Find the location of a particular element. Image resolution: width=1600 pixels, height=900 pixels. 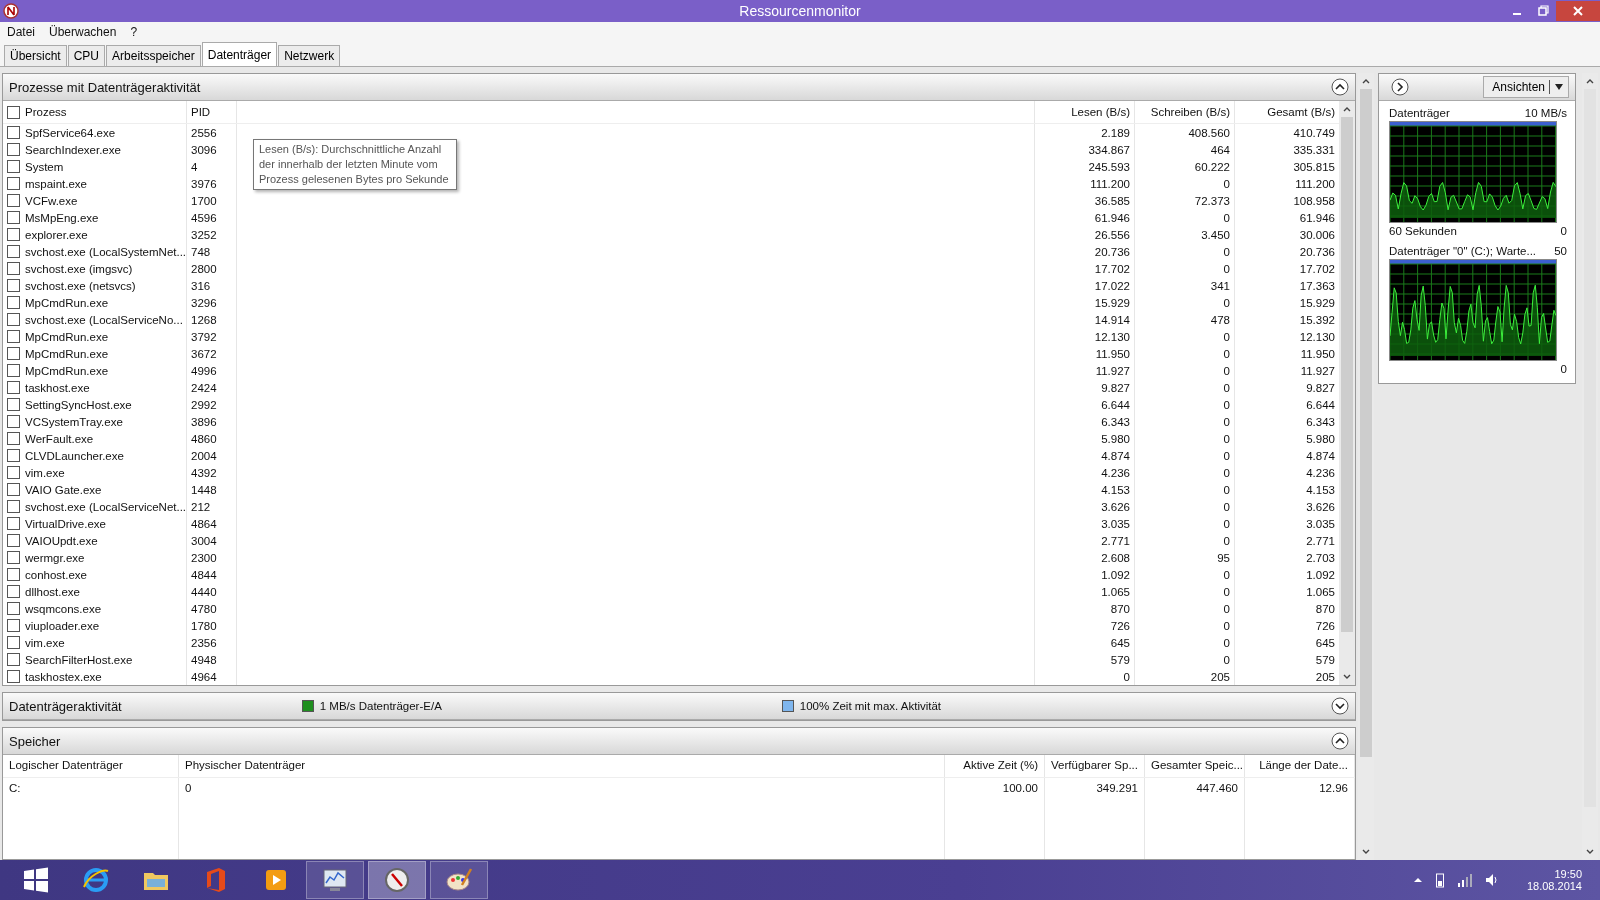

graph-max: 50 is located at coordinates (1560, 251).